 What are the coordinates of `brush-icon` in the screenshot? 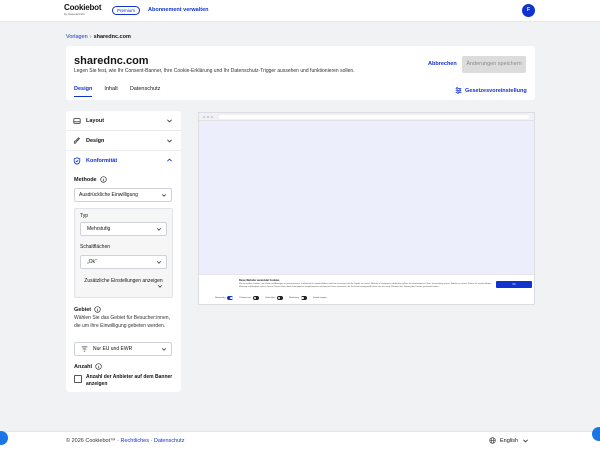 It's located at (76, 140).